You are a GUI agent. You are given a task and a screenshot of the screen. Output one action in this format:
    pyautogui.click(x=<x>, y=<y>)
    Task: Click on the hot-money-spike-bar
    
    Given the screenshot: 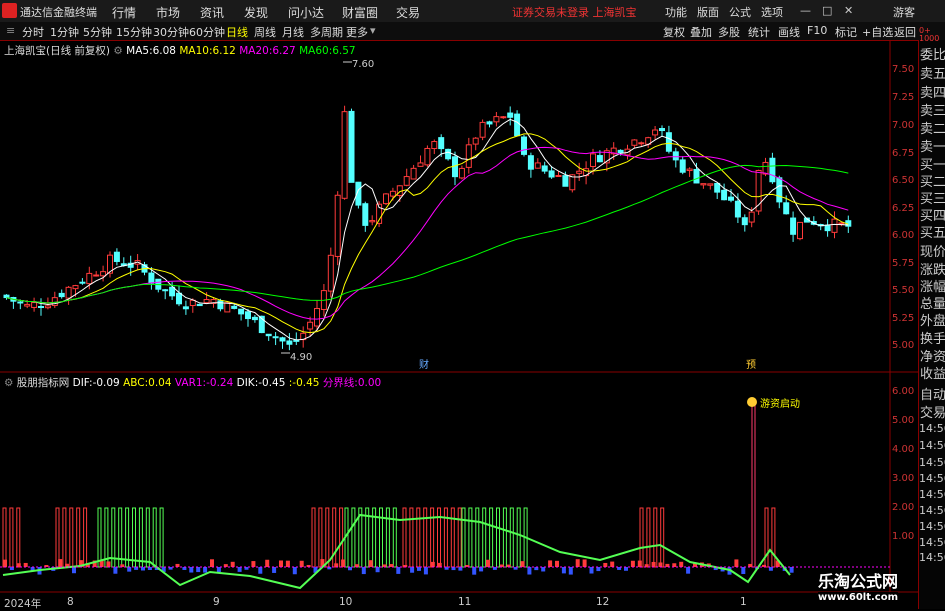 What is the action you would take?
    pyautogui.click(x=753, y=485)
    